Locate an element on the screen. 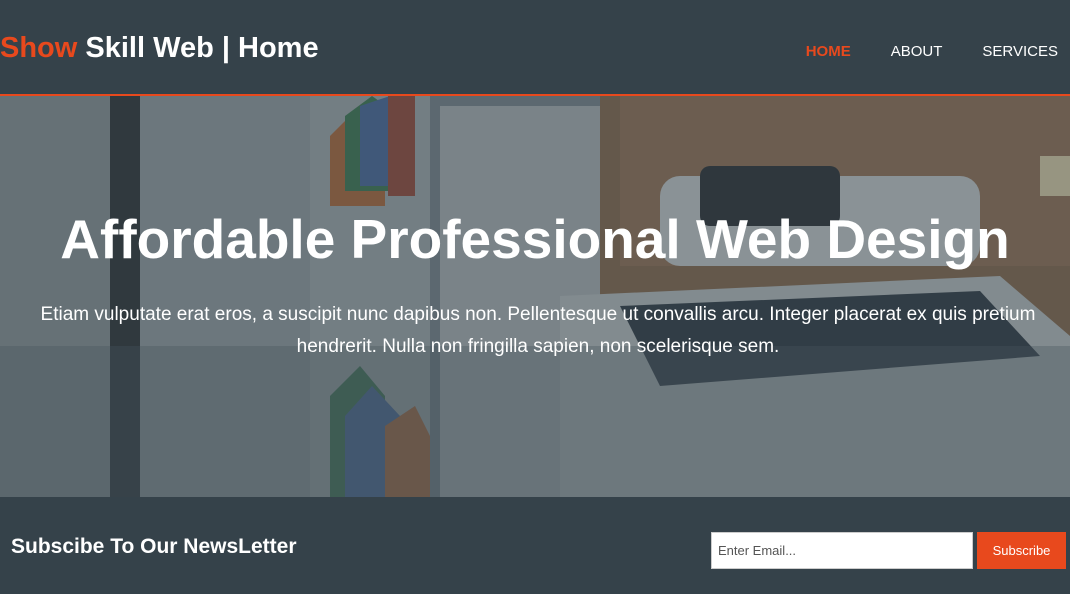  site-brand: Show Skill Web | Home is located at coordinates (159, 48).